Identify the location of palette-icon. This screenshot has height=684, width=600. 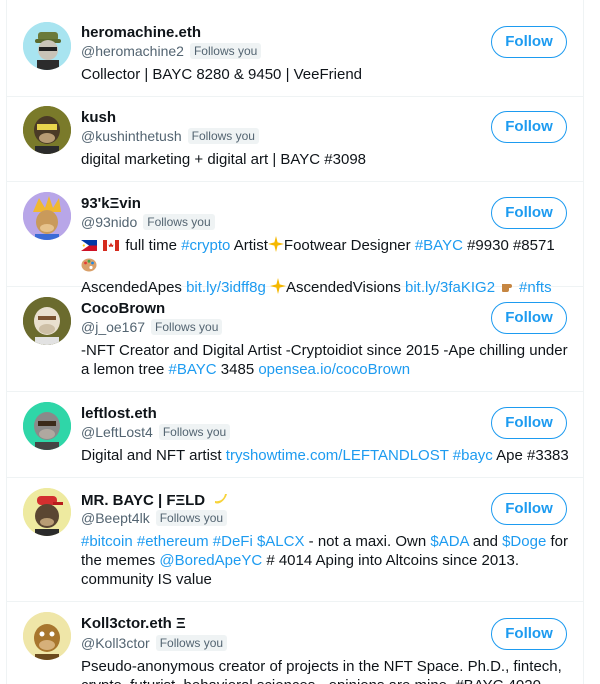
(89, 267).